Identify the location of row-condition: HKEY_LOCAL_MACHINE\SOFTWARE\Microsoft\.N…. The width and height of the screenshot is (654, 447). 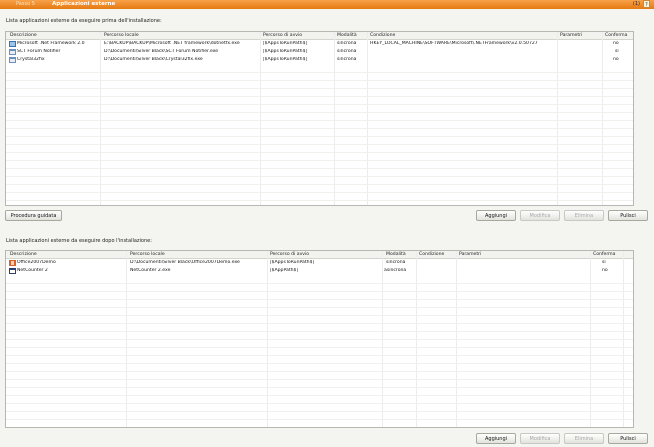
(454, 43).